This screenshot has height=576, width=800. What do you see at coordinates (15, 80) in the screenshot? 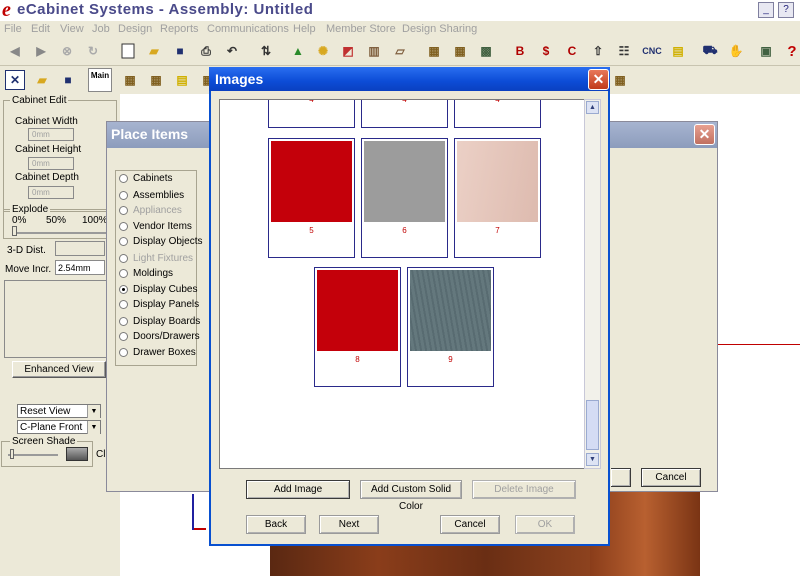
I see `delete-icon: ✕` at bounding box center [15, 80].